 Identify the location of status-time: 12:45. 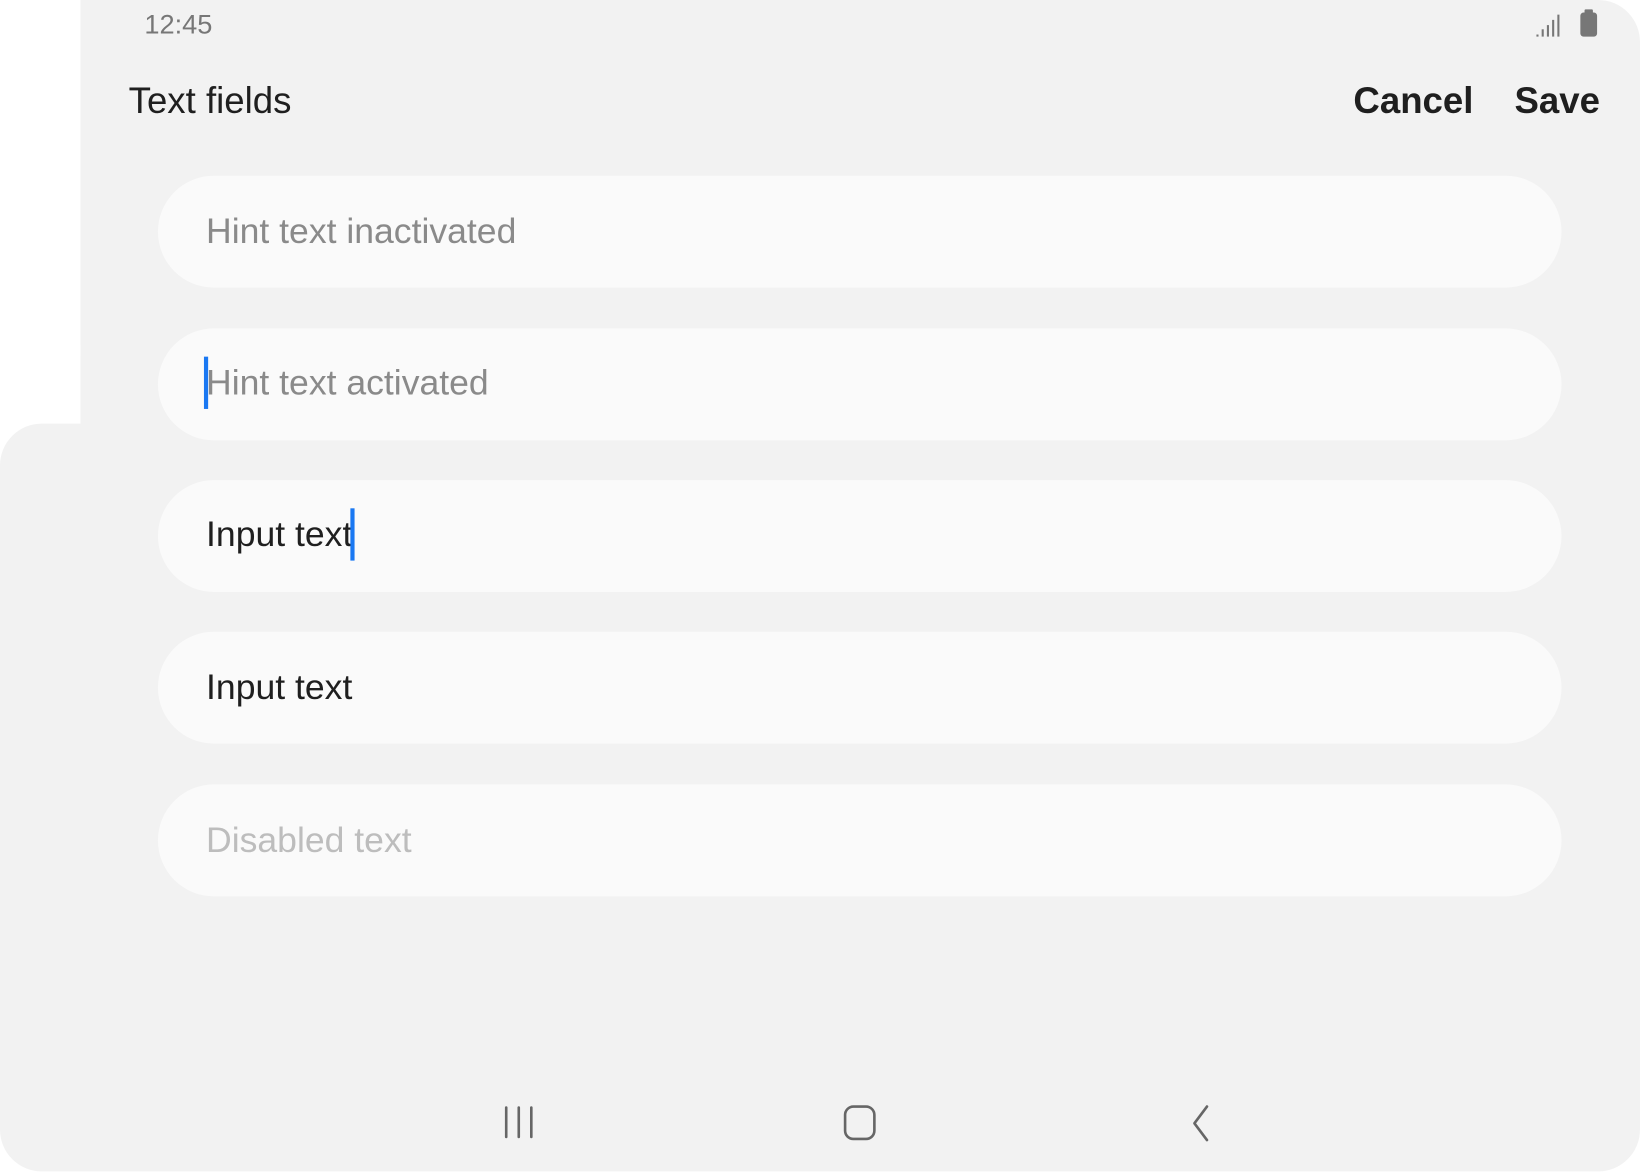
(178, 24).